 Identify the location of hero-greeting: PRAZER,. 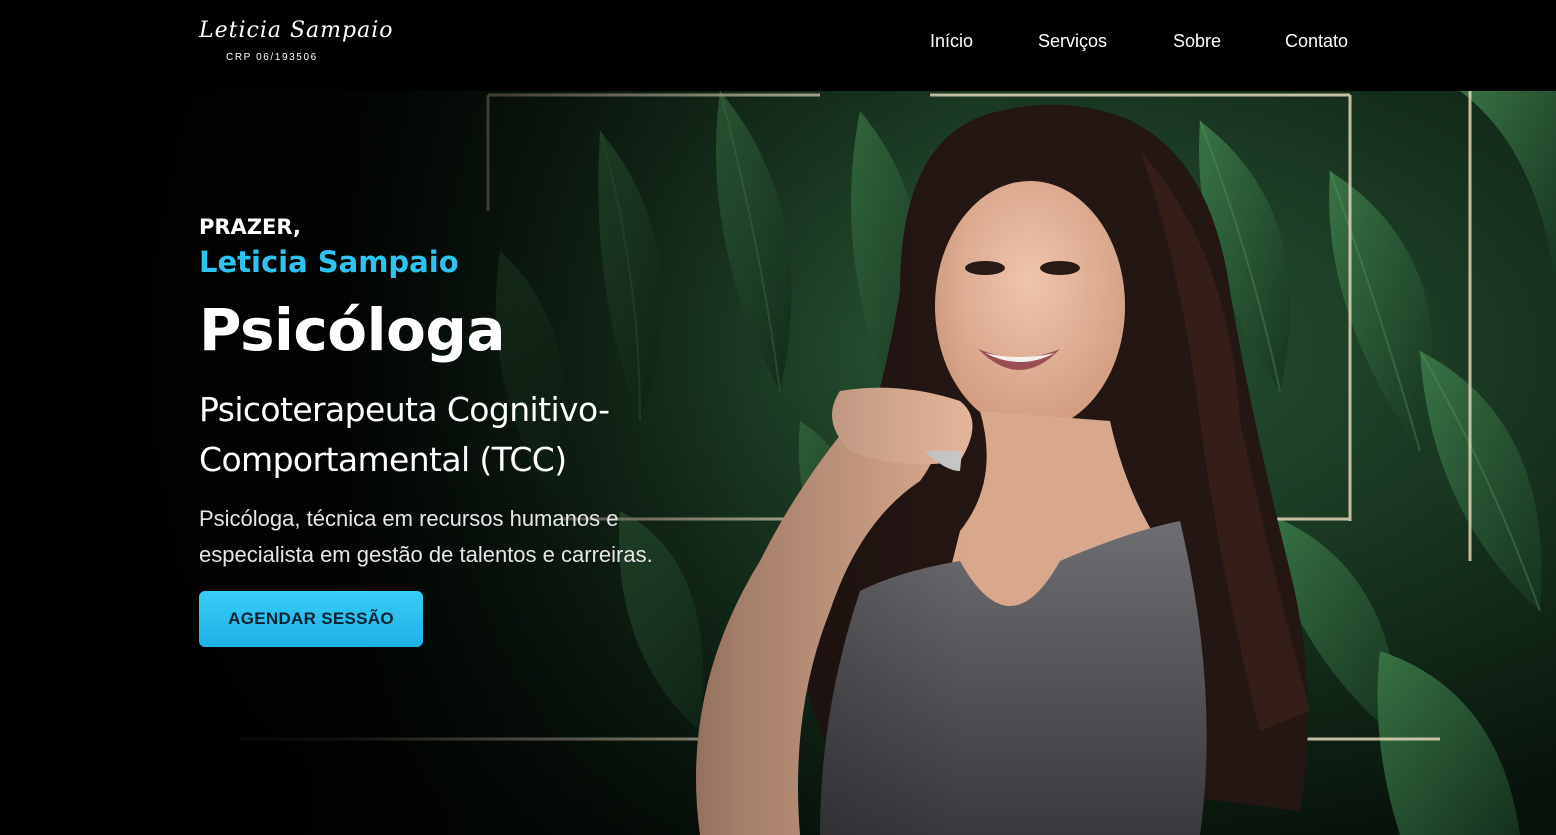
(250, 227).